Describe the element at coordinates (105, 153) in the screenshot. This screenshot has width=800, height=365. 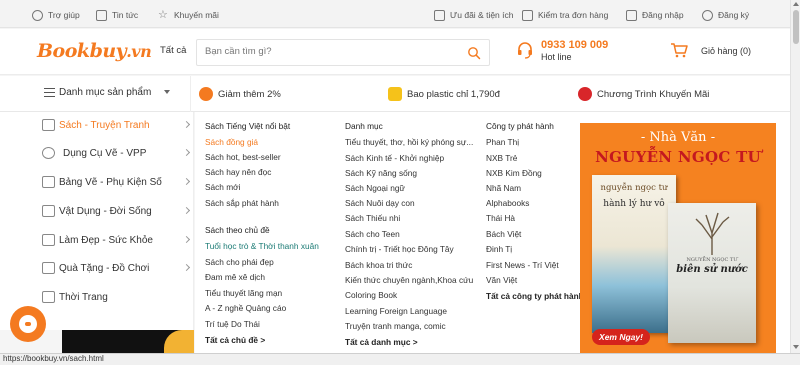
I see `sidebar-item-label: Dụng Cụ Vẽ - VPP` at that location.